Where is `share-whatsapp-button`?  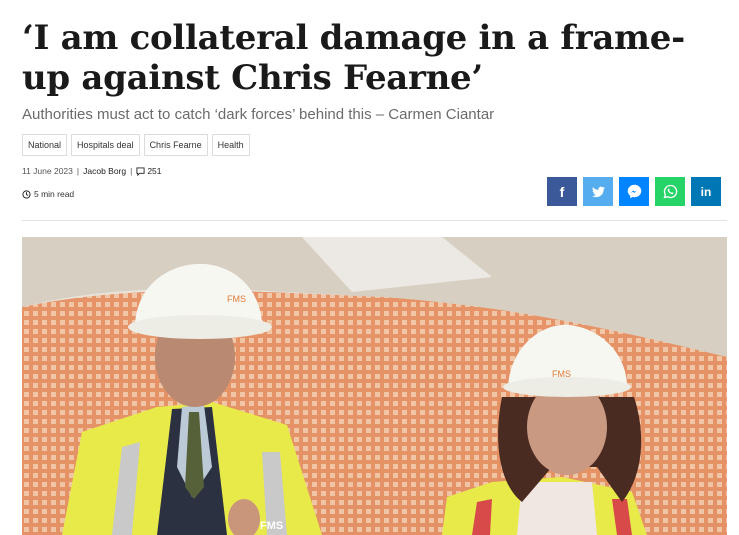
share-whatsapp-button is located at coordinates (670, 191).